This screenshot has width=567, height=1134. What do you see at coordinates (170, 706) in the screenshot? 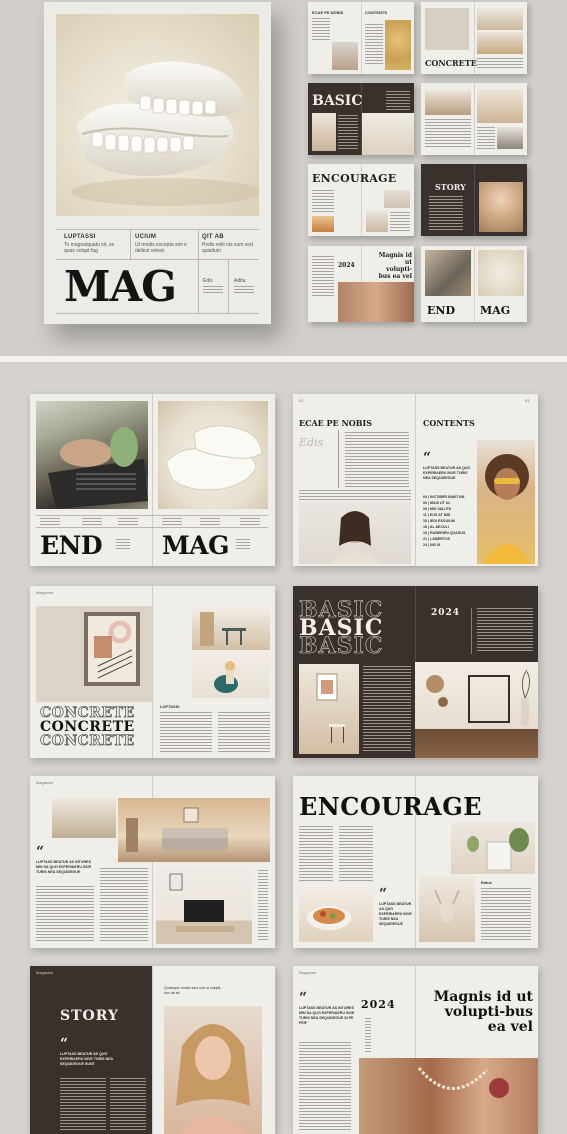
I see `spread-label: LUPTASSI` at bounding box center [170, 706].